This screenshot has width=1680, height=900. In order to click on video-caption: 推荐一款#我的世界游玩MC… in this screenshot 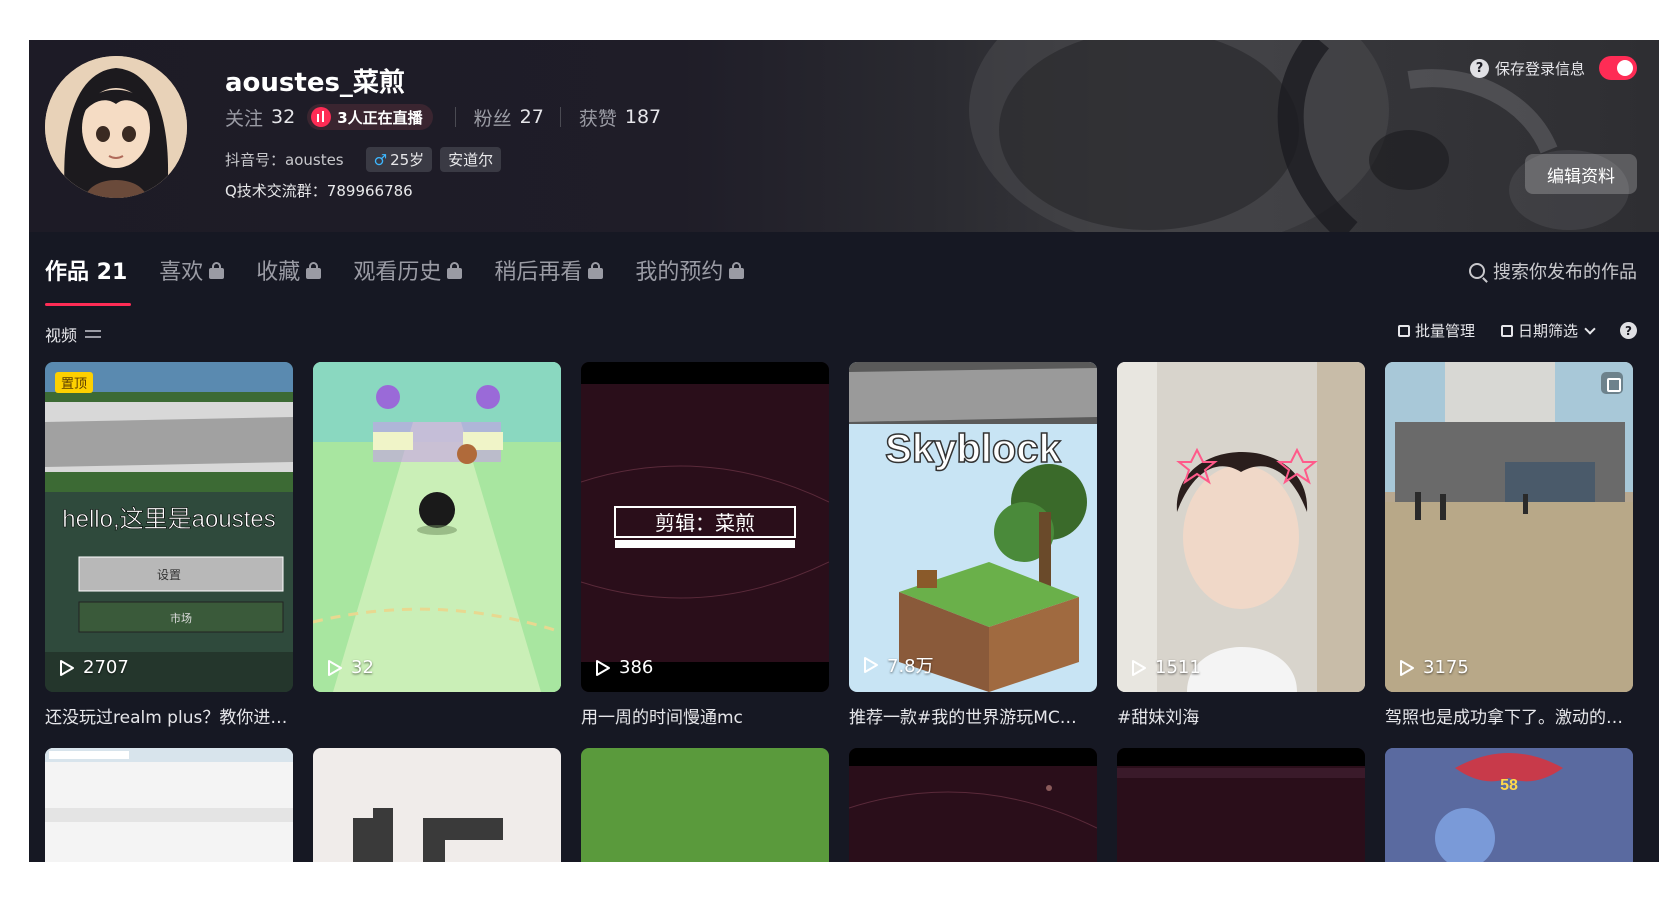, I will do `click(973, 715)`.